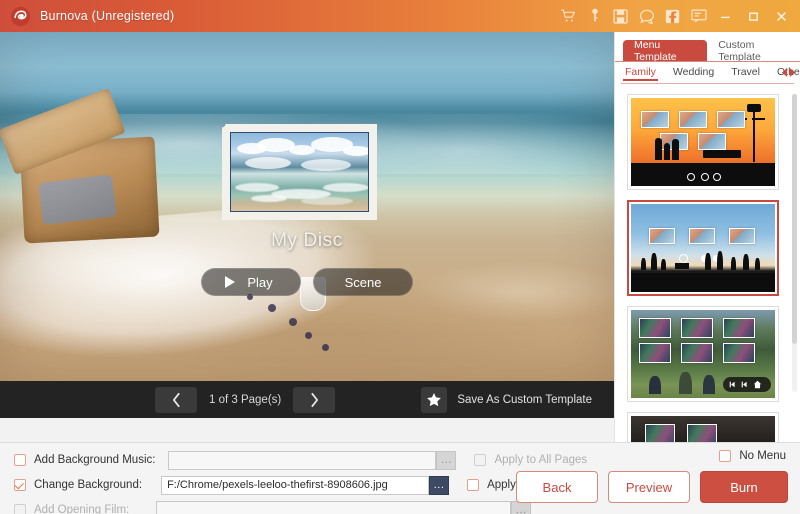 This screenshot has height=514, width=800. I want to click on thumbnail-photo, so click(299, 172).